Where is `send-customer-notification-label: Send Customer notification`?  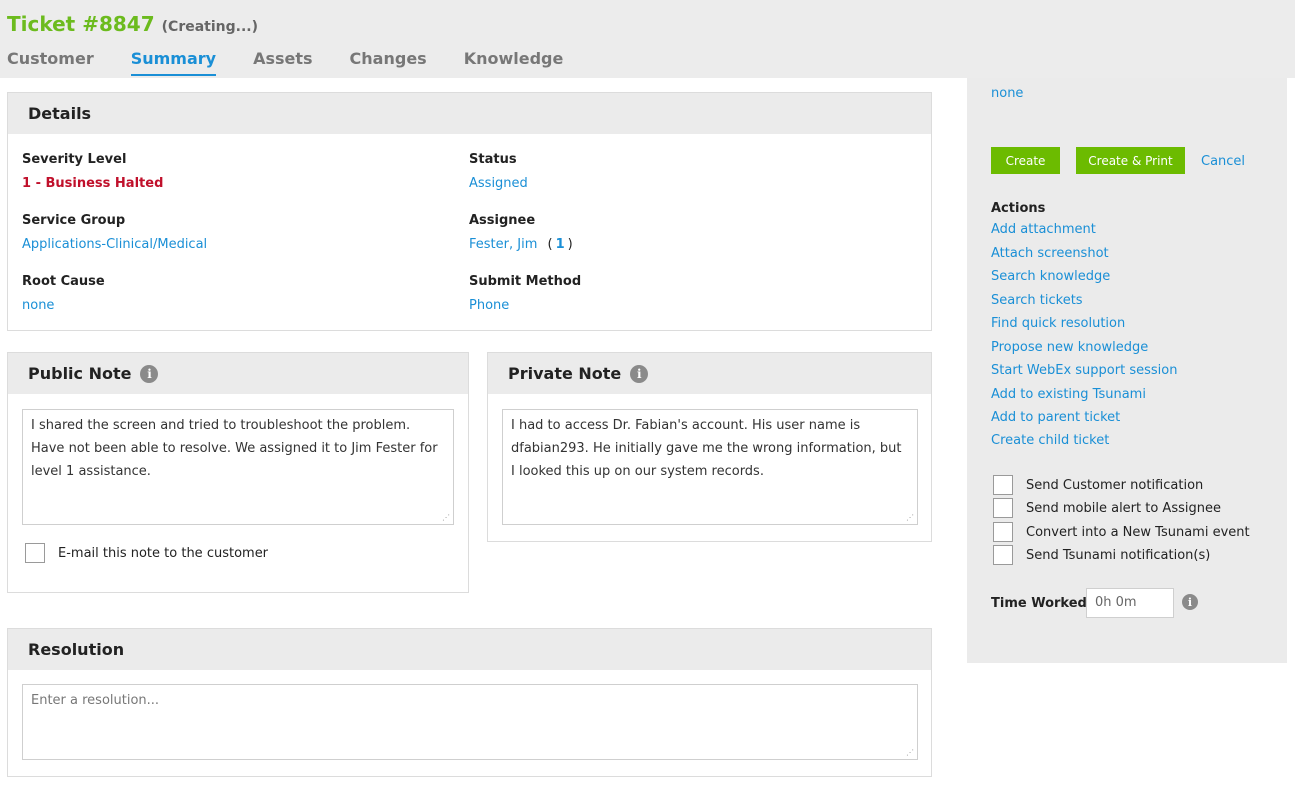
send-customer-notification-label: Send Customer notification is located at coordinates (1115, 485).